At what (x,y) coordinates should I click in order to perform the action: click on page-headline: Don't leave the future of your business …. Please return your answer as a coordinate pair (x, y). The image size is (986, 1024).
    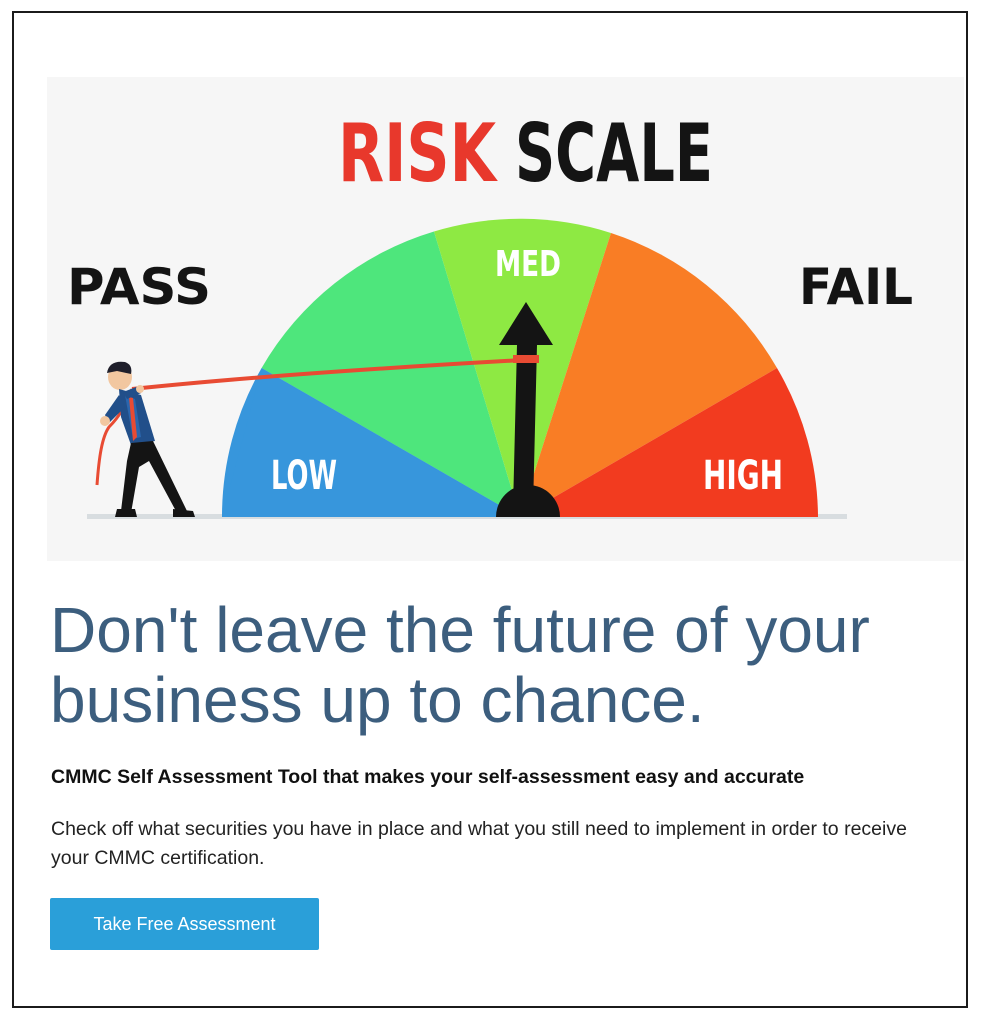
    Looking at the image, I should click on (460, 665).